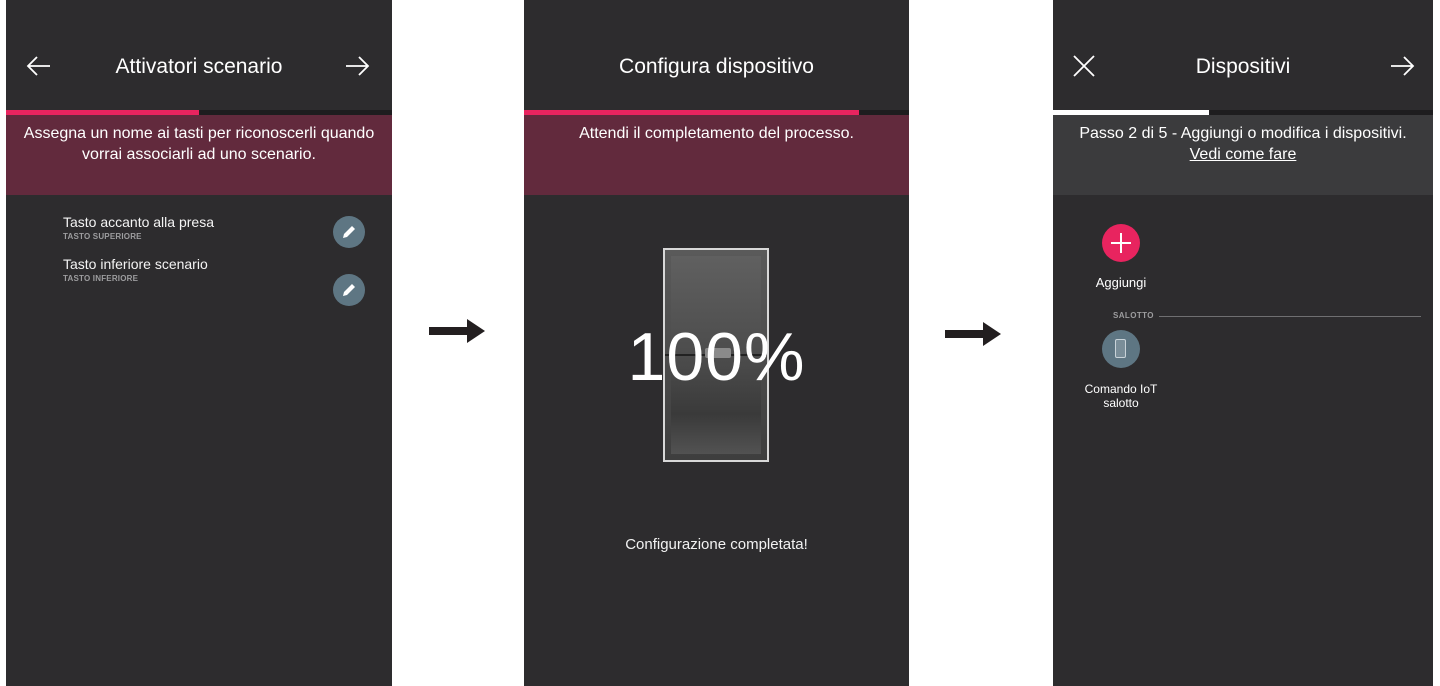 This screenshot has width=1440, height=686. Describe the element at coordinates (716, 544) in the screenshot. I see `status-text: Configurazione completata!` at that location.